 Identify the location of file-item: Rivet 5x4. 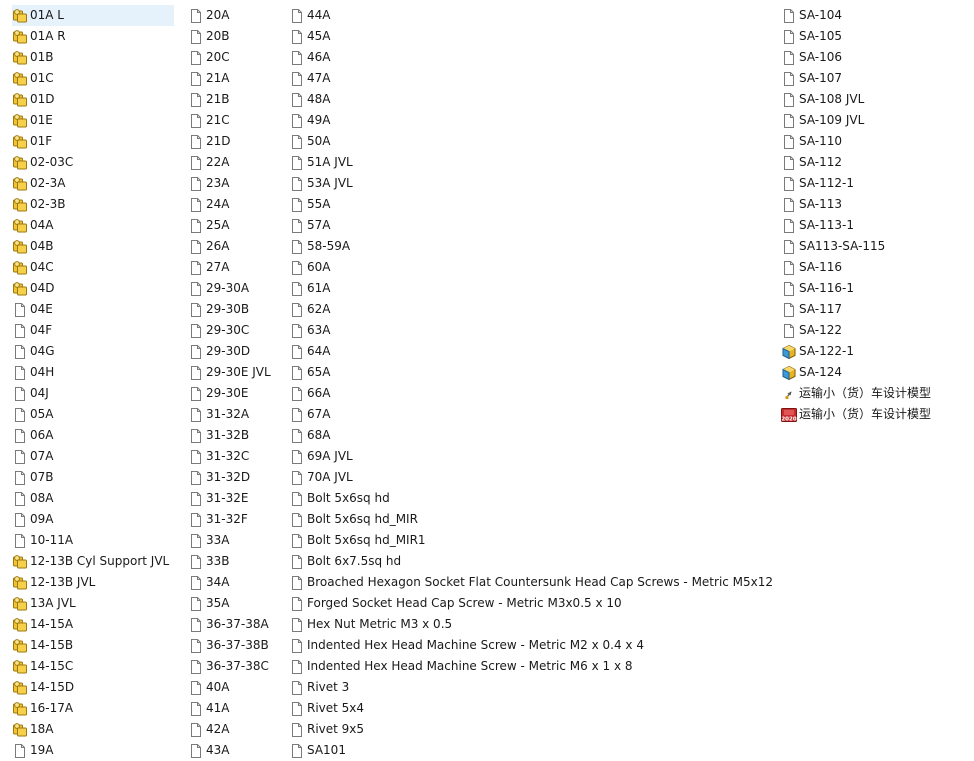
(529, 708).